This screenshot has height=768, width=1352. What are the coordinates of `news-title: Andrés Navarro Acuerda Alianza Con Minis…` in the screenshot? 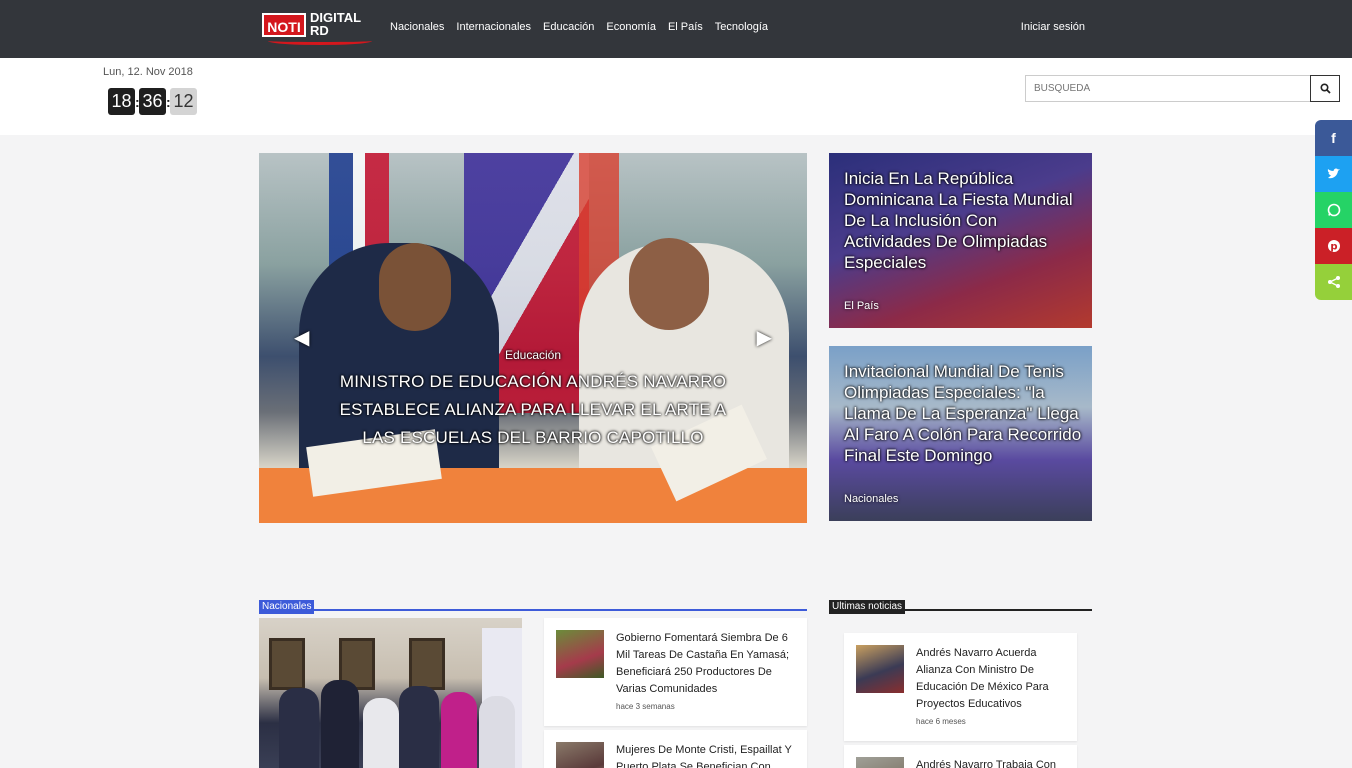 It's located at (991, 679).